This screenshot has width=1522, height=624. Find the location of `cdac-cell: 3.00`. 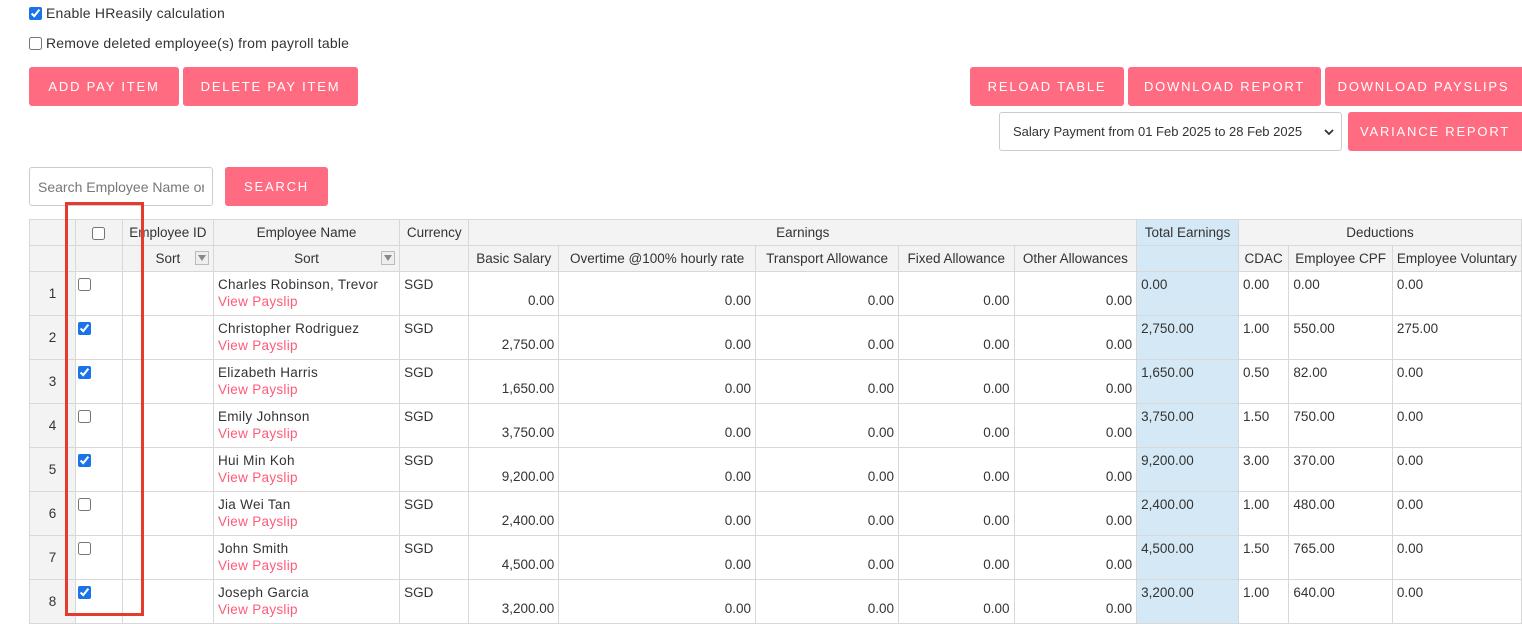

cdac-cell: 3.00 is located at coordinates (1263, 469).